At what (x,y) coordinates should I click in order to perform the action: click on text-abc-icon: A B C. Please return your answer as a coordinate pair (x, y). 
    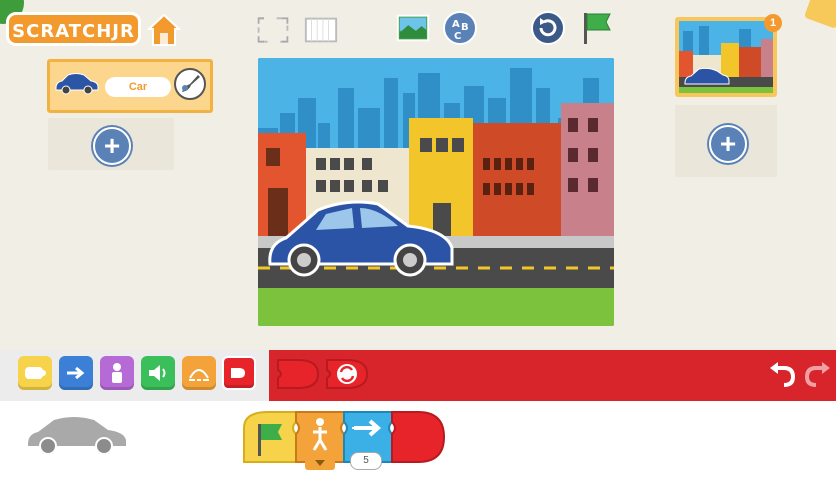
    Looking at the image, I should click on (460, 28).